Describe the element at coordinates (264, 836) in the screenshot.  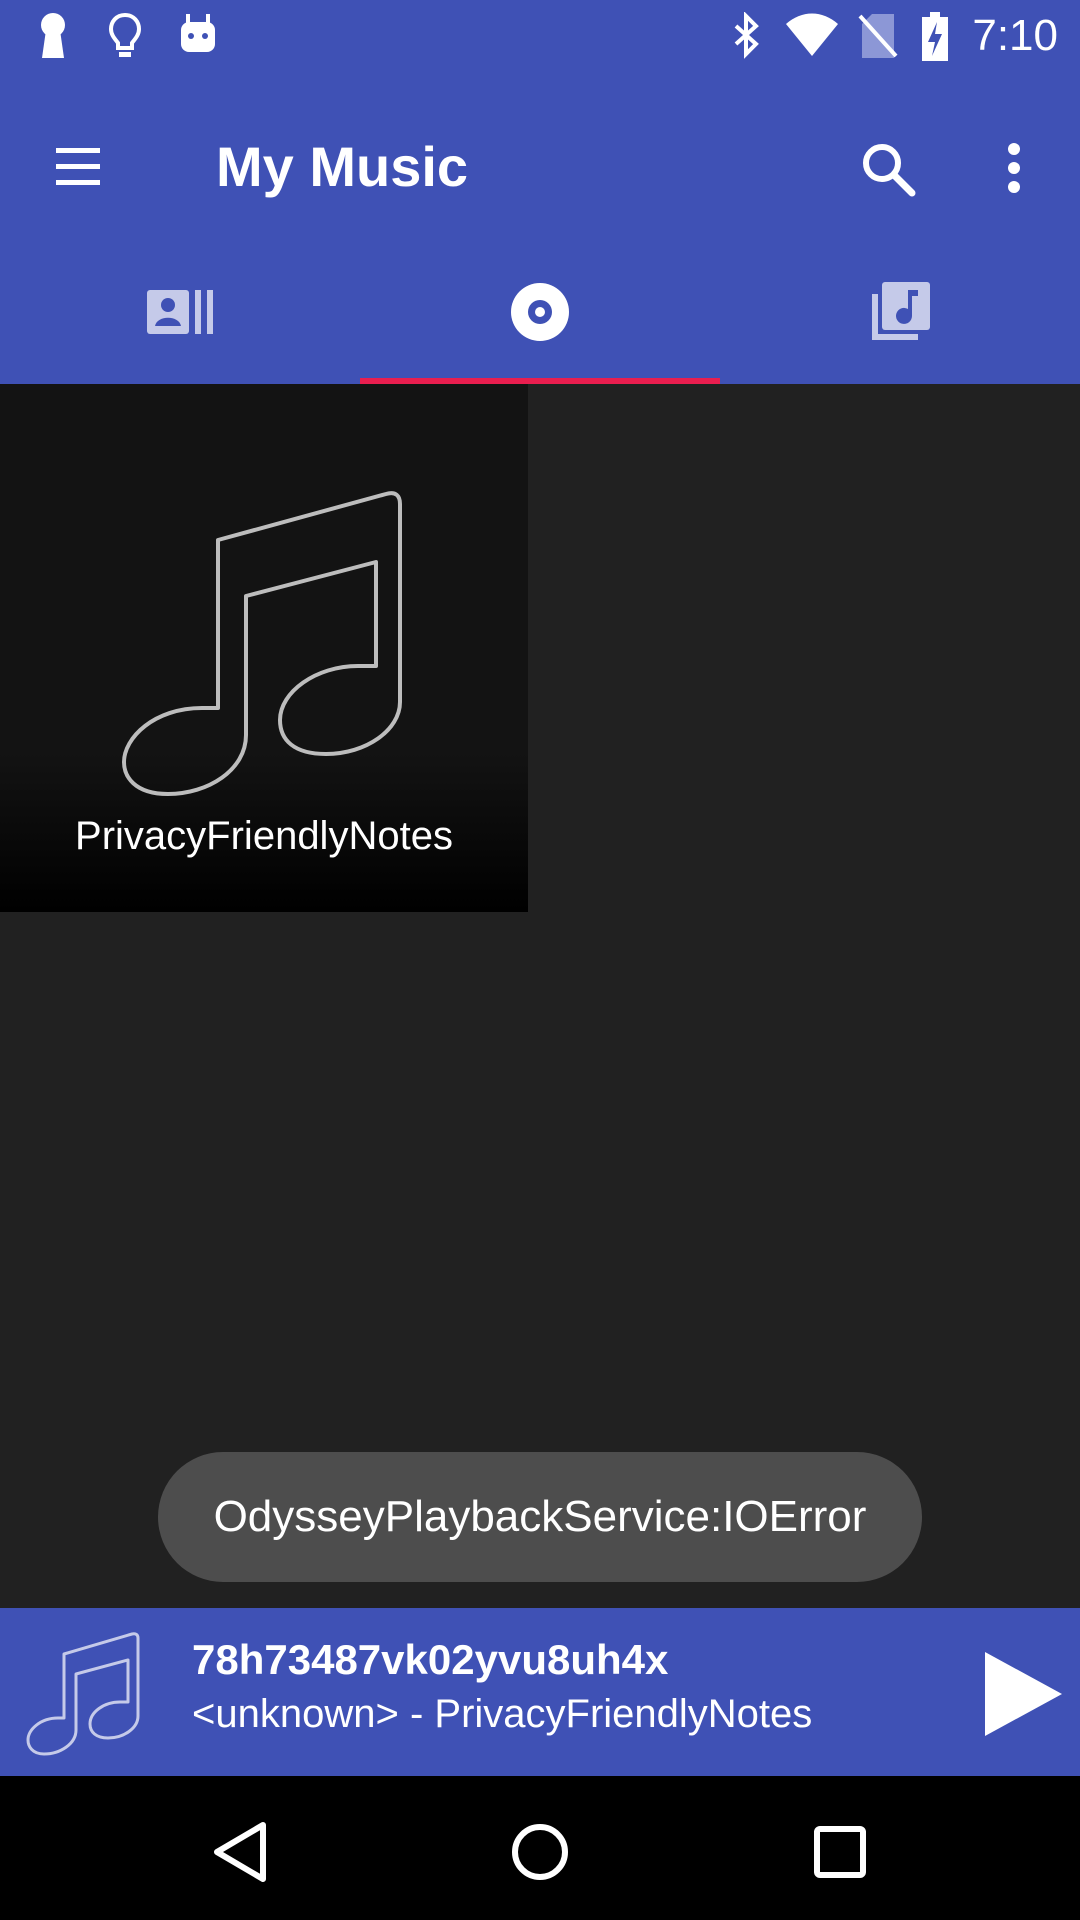
I see `album-title: PrivacyFriendlyNotes` at that location.